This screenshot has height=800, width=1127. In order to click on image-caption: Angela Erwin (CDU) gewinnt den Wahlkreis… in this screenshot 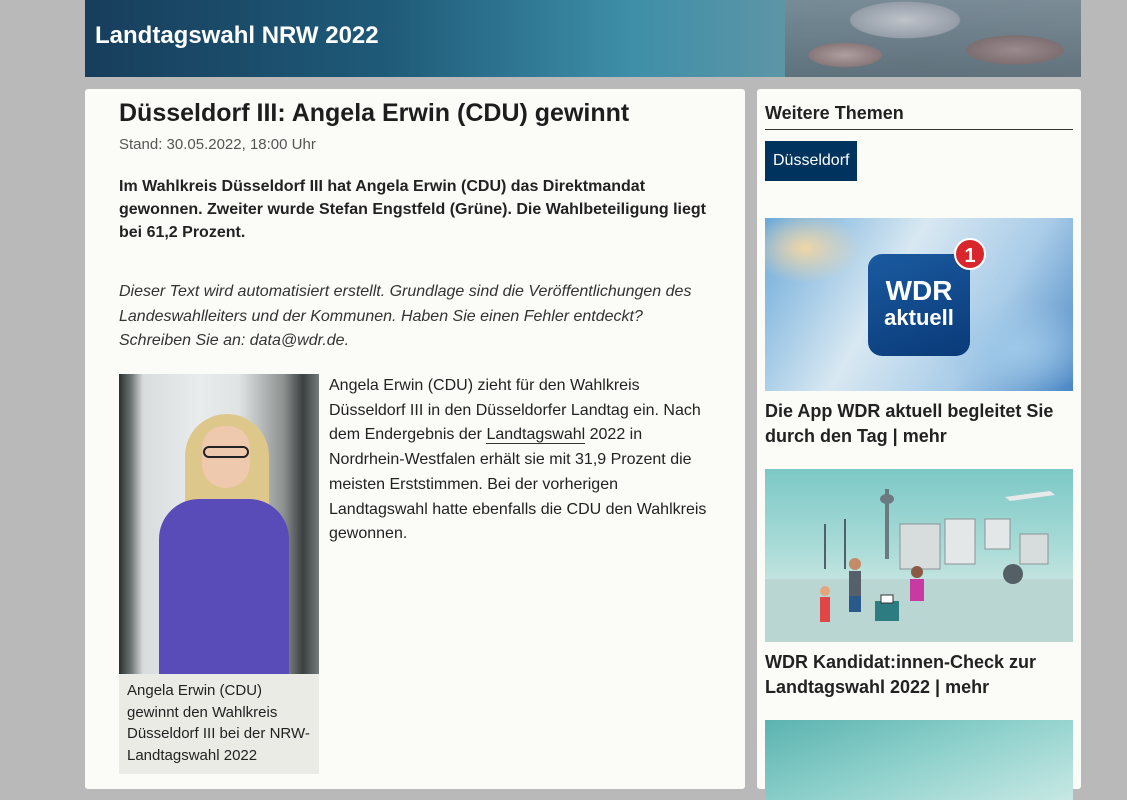, I will do `click(219, 724)`.